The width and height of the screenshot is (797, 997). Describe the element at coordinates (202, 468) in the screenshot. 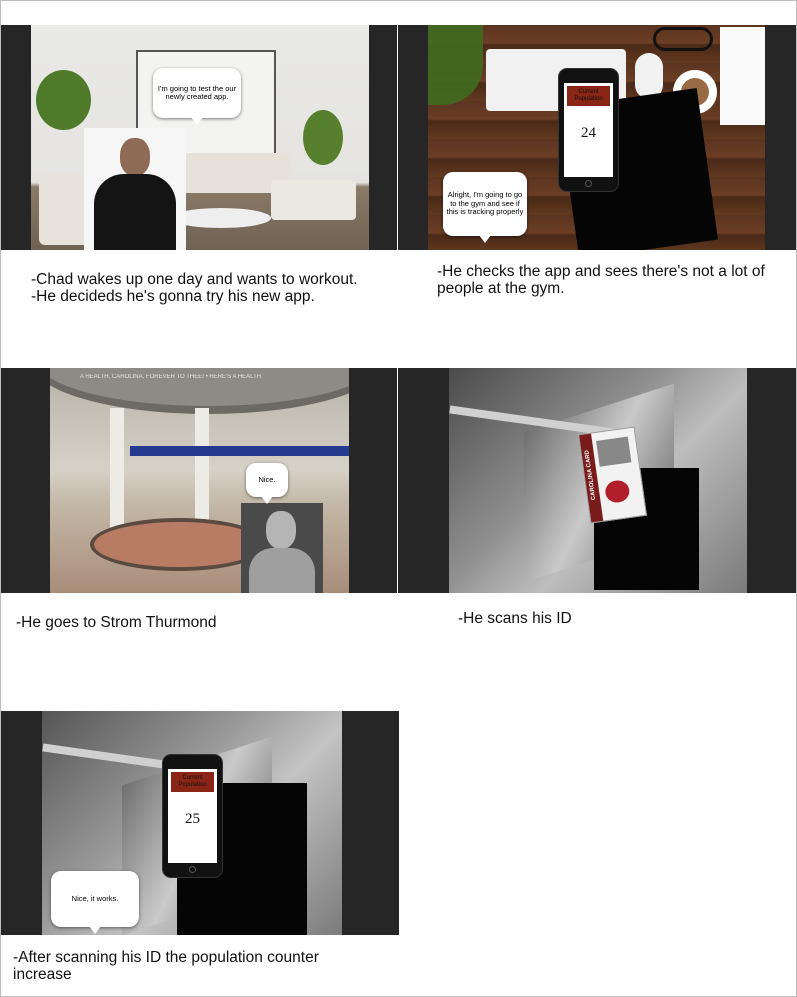

I see `column-right` at that location.